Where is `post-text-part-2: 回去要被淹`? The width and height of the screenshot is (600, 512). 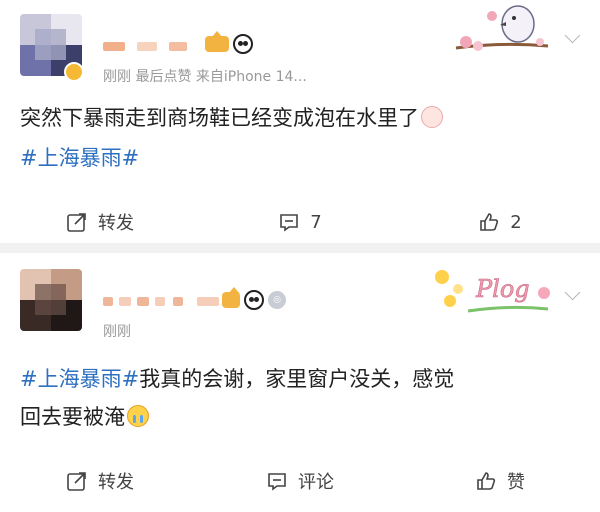 post-text-part-2: 回去要被淹 is located at coordinates (72, 417).